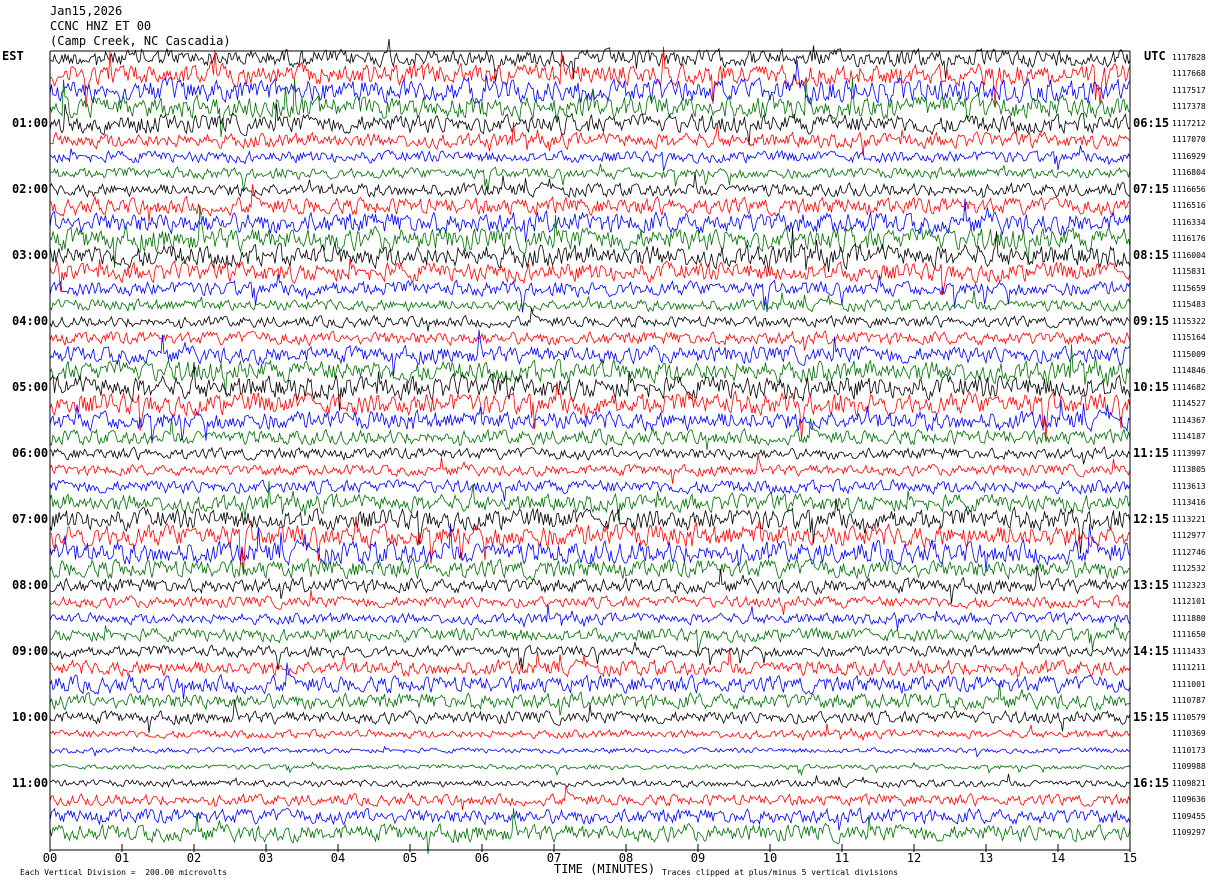 The width and height of the screenshot is (1210, 886). I want to click on trace-count-label: 1115659, so click(1189, 288).